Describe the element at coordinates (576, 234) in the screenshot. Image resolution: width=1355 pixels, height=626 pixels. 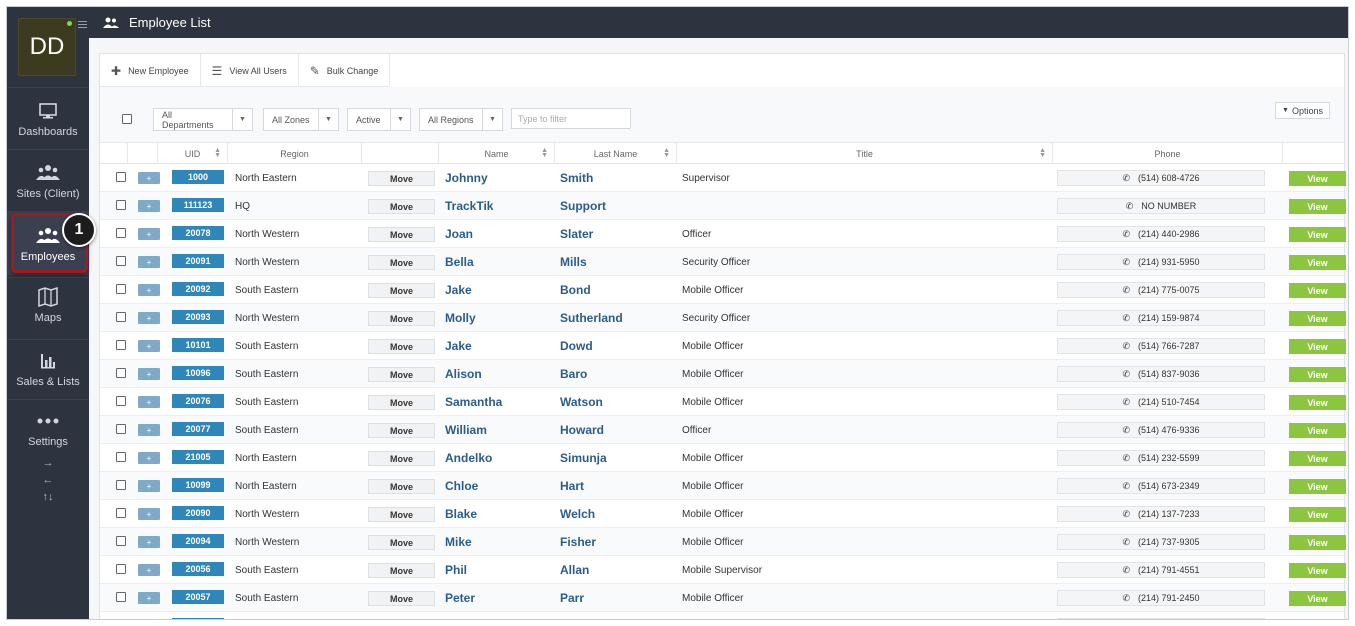
I see `last-name-link: Slater` at that location.